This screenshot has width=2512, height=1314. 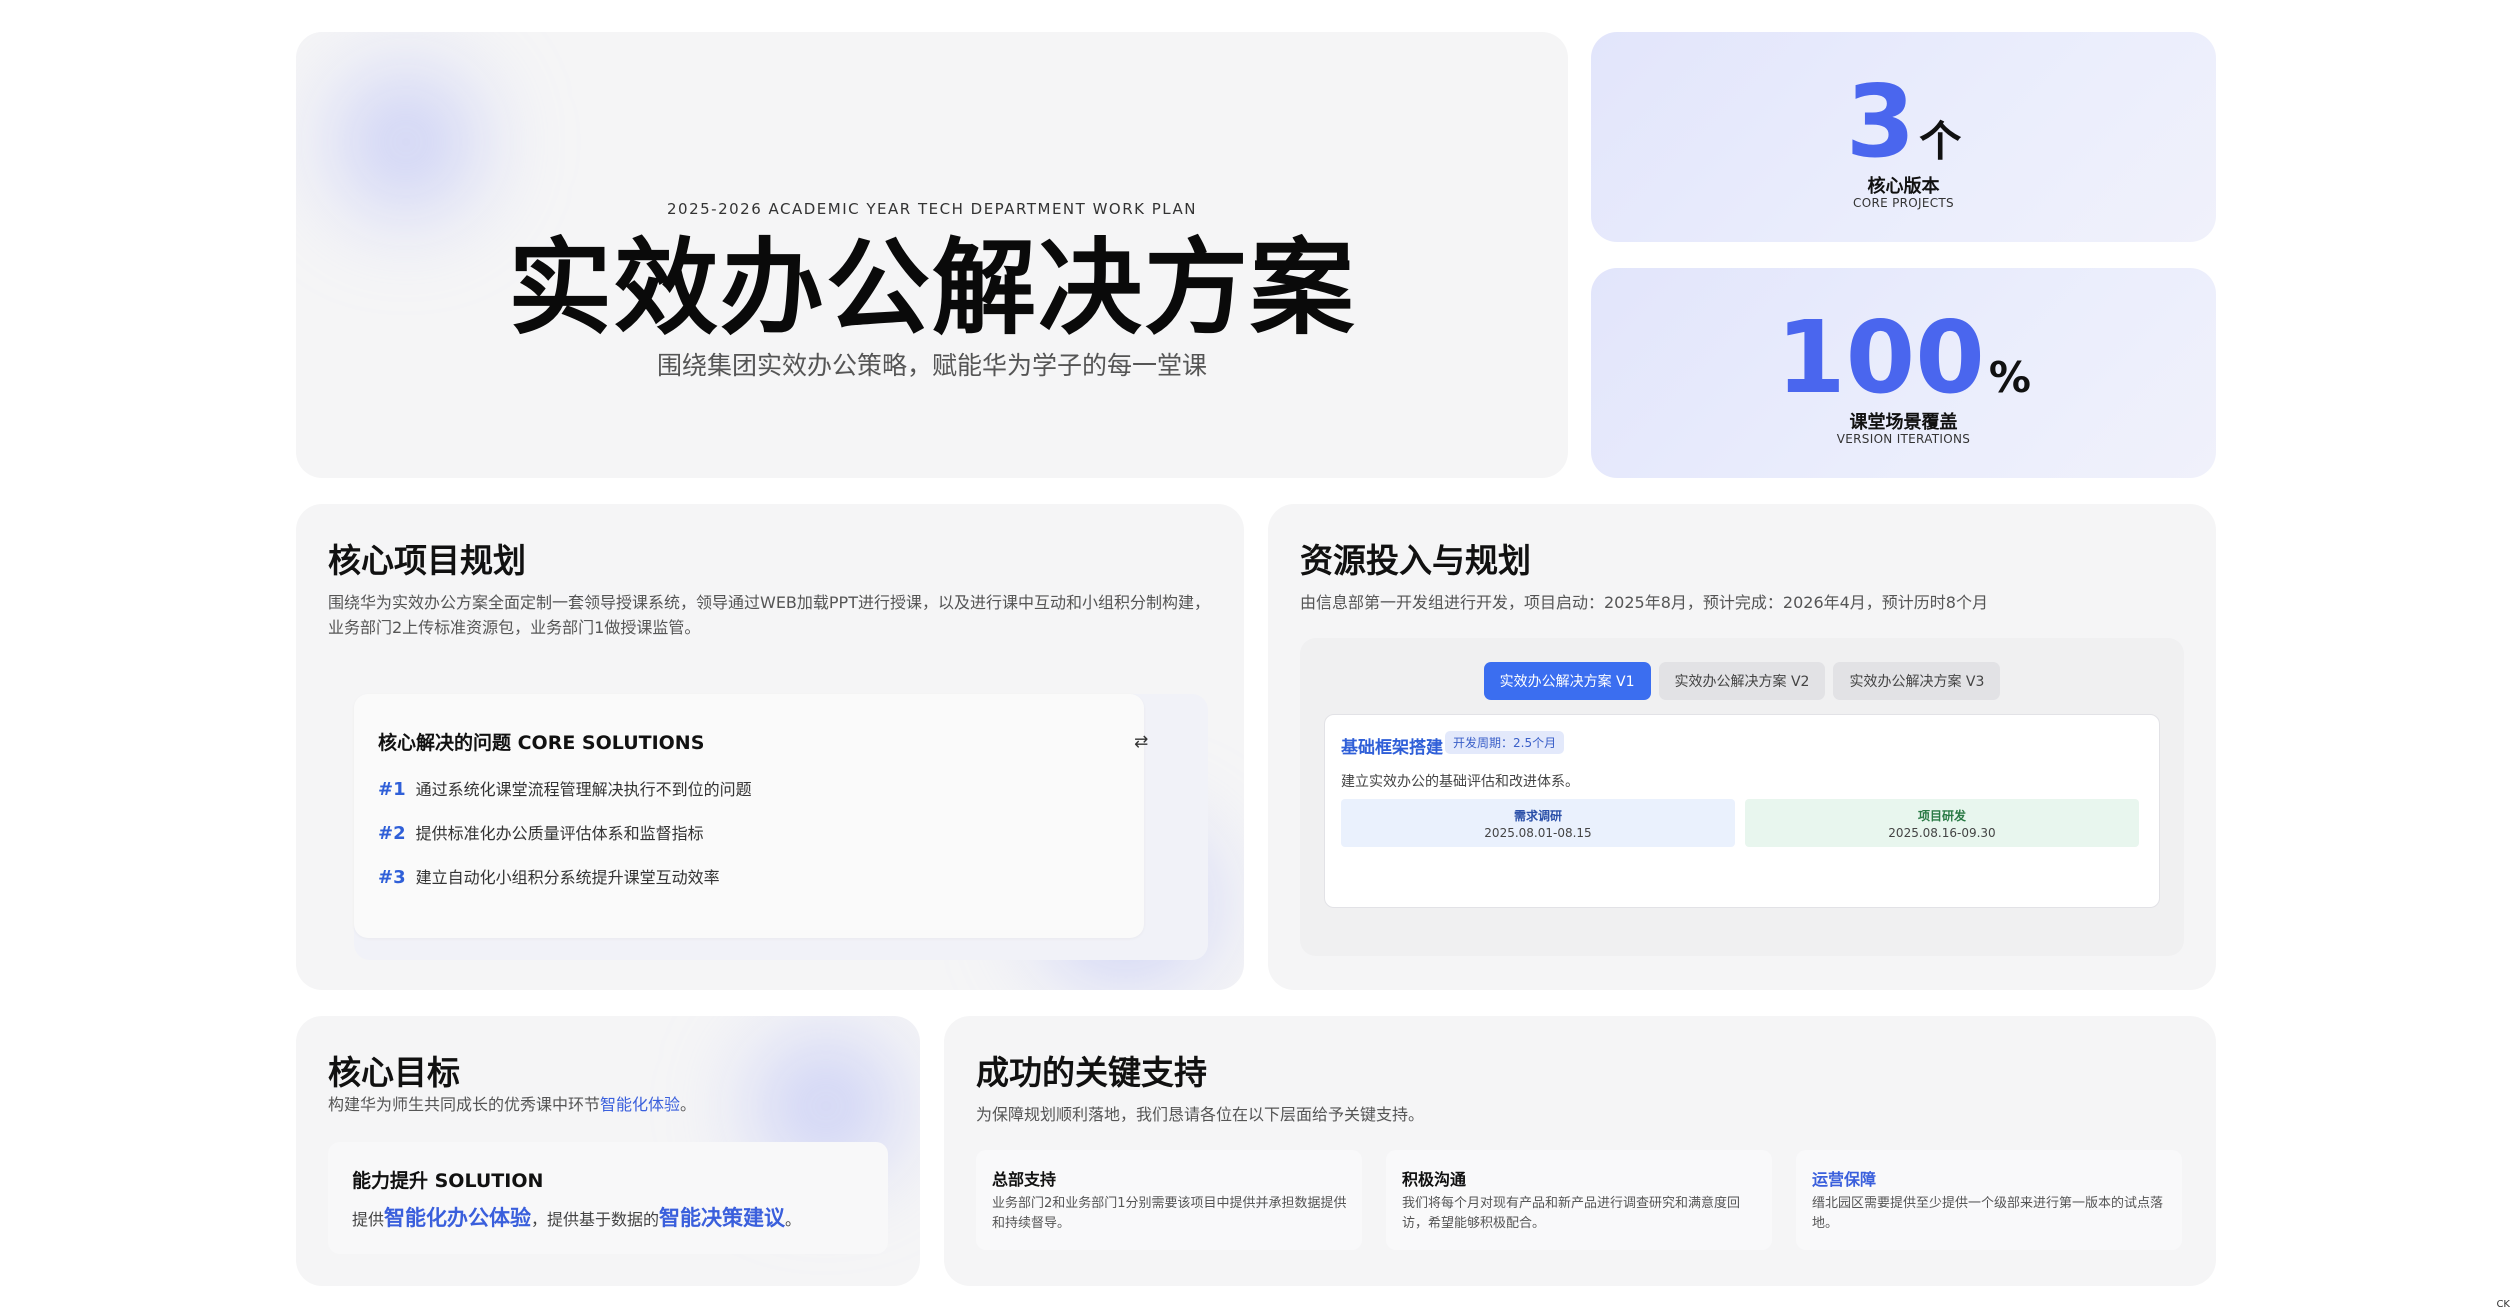 I want to click on goal-box-title: 能力提升 SOLUTION, so click(x=448, y=1181).